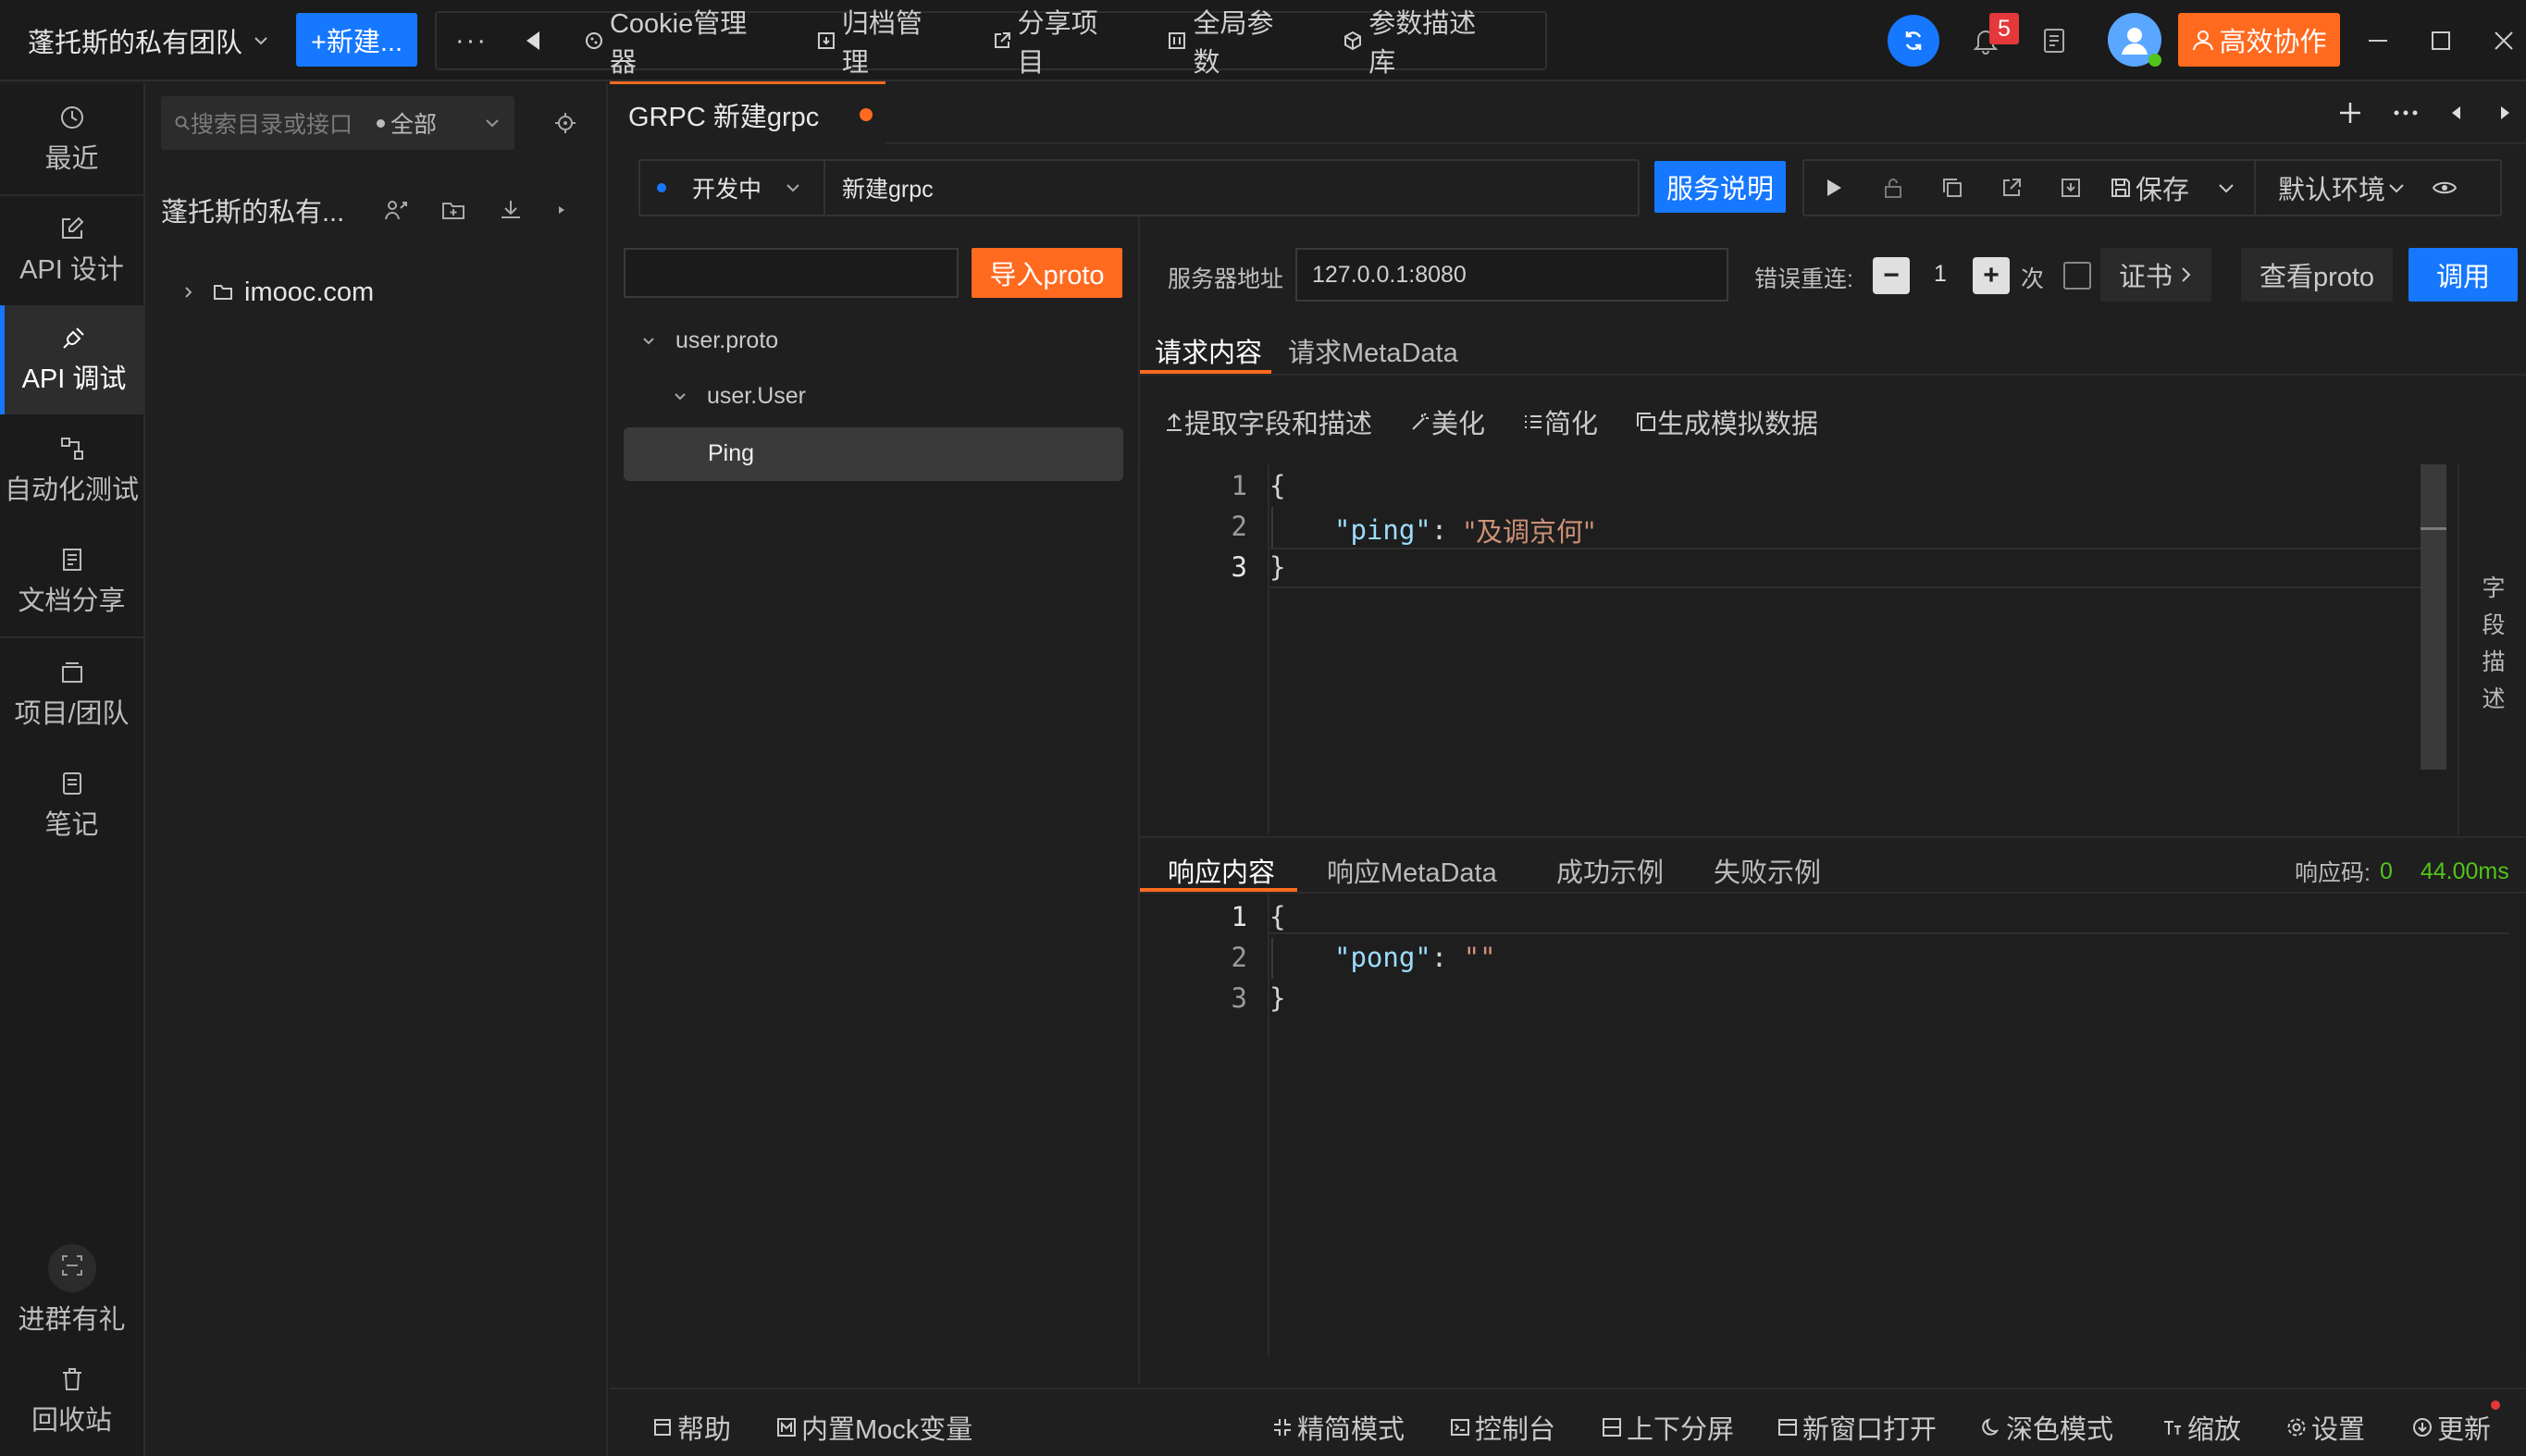  Describe the element at coordinates (2433, 617) in the screenshot. I see `editor-scrollbar` at that location.